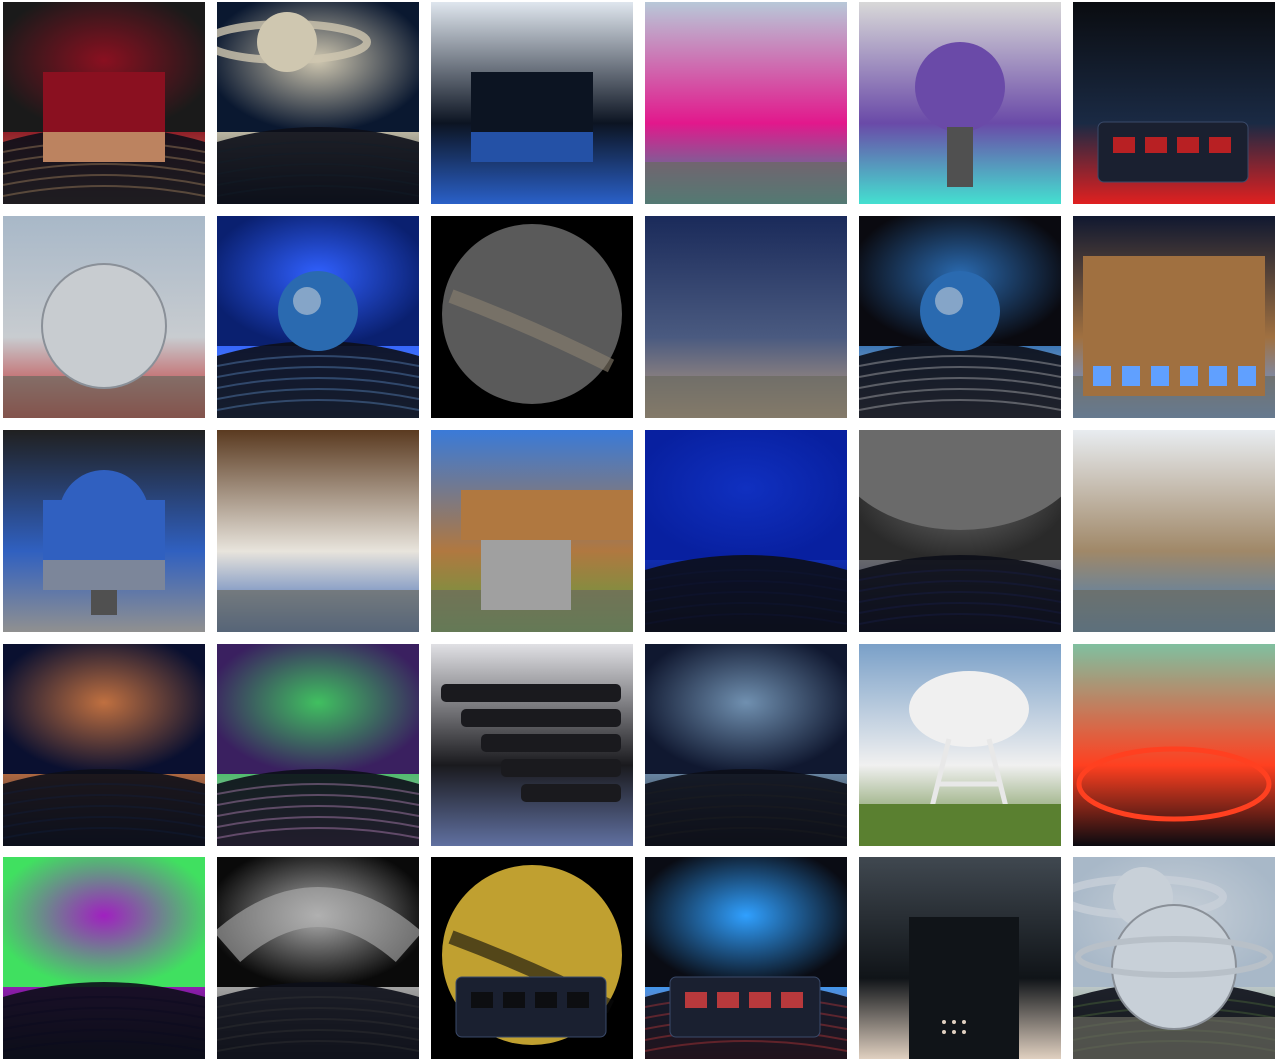 The image size is (1279, 1059). I want to click on photo-tile-glowing-dome-reflection, so click(318, 745).